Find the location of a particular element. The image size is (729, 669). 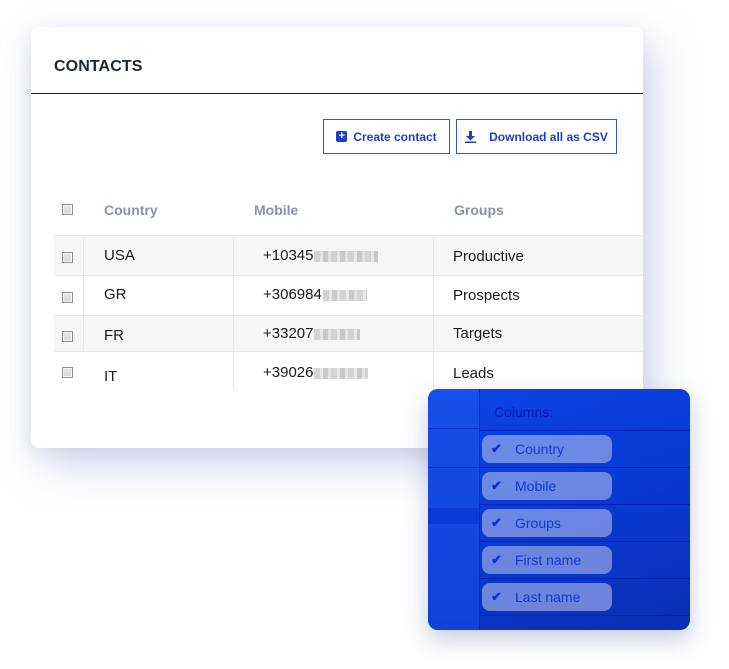

page-title: CONTACTS is located at coordinates (98, 66).